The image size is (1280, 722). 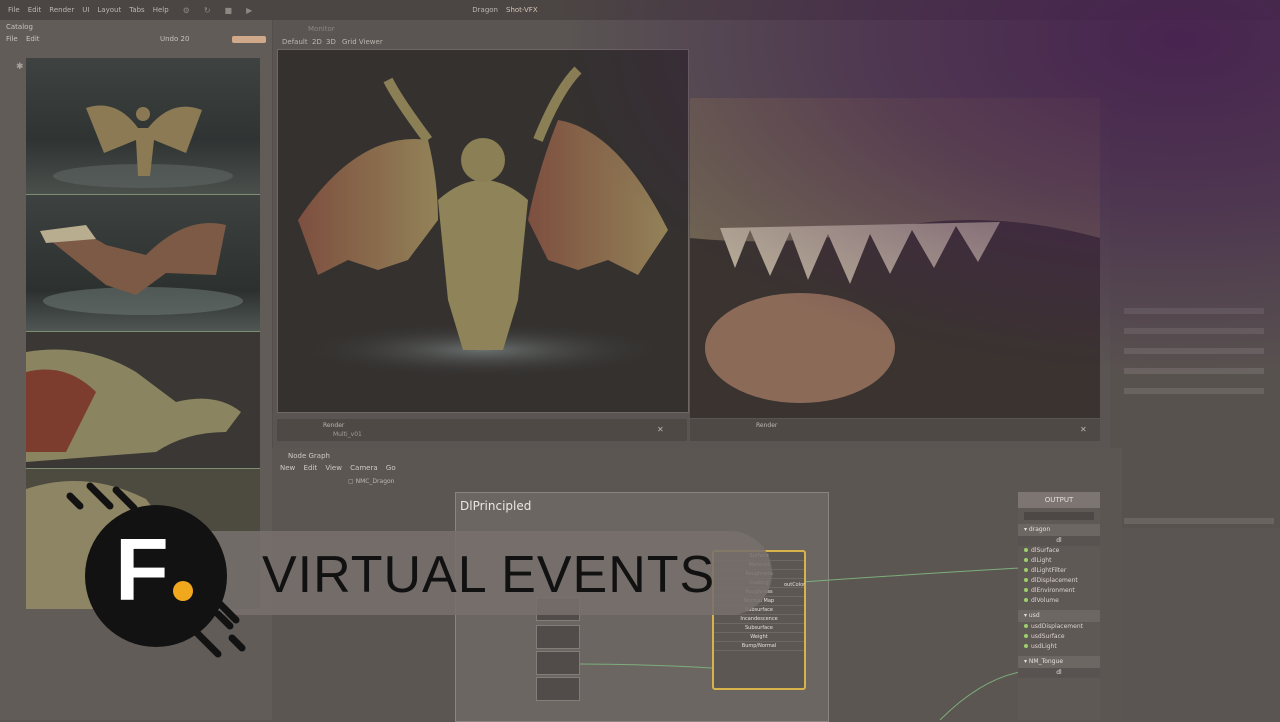 What do you see at coordinates (1059, 571) in the screenshot?
I see `output-port: dlLightFilter` at bounding box center [1059, 571].